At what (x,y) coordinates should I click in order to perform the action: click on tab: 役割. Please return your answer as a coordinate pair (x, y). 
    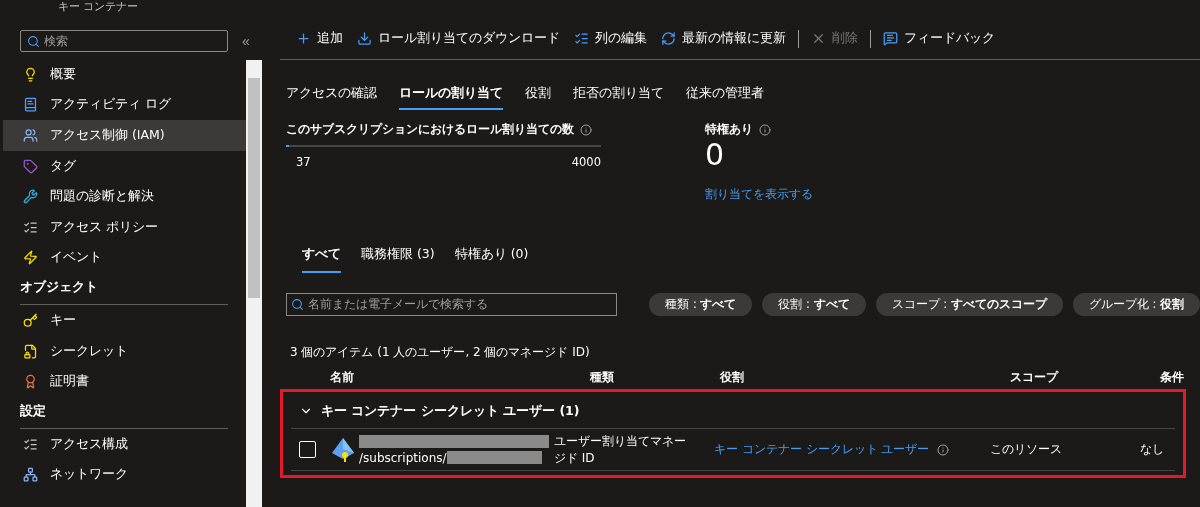
    Looking at the image, I should click on (538, 95).